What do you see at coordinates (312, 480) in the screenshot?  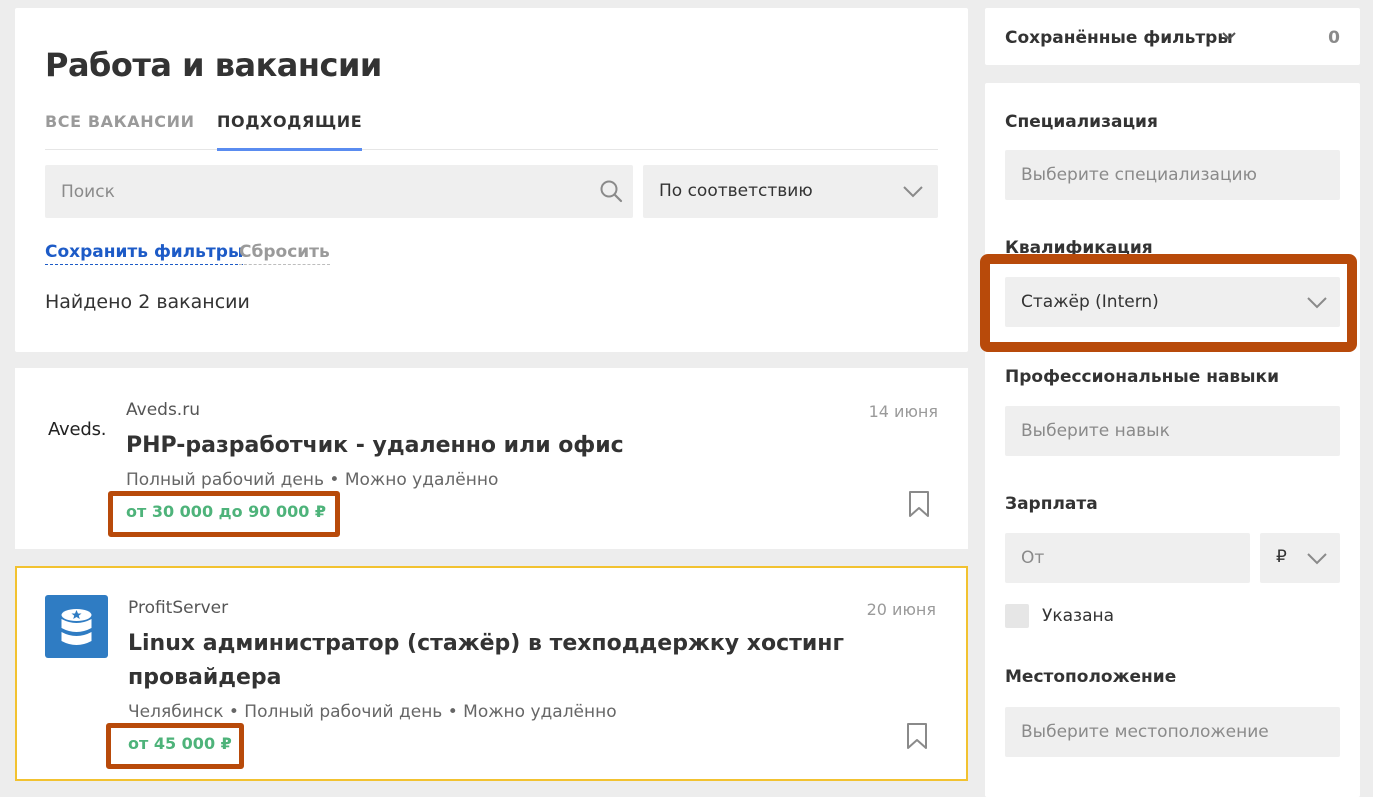 I see `vacancy-meta: Полный рабочий день • Можно удалённо` at bounding box center [312, 480].